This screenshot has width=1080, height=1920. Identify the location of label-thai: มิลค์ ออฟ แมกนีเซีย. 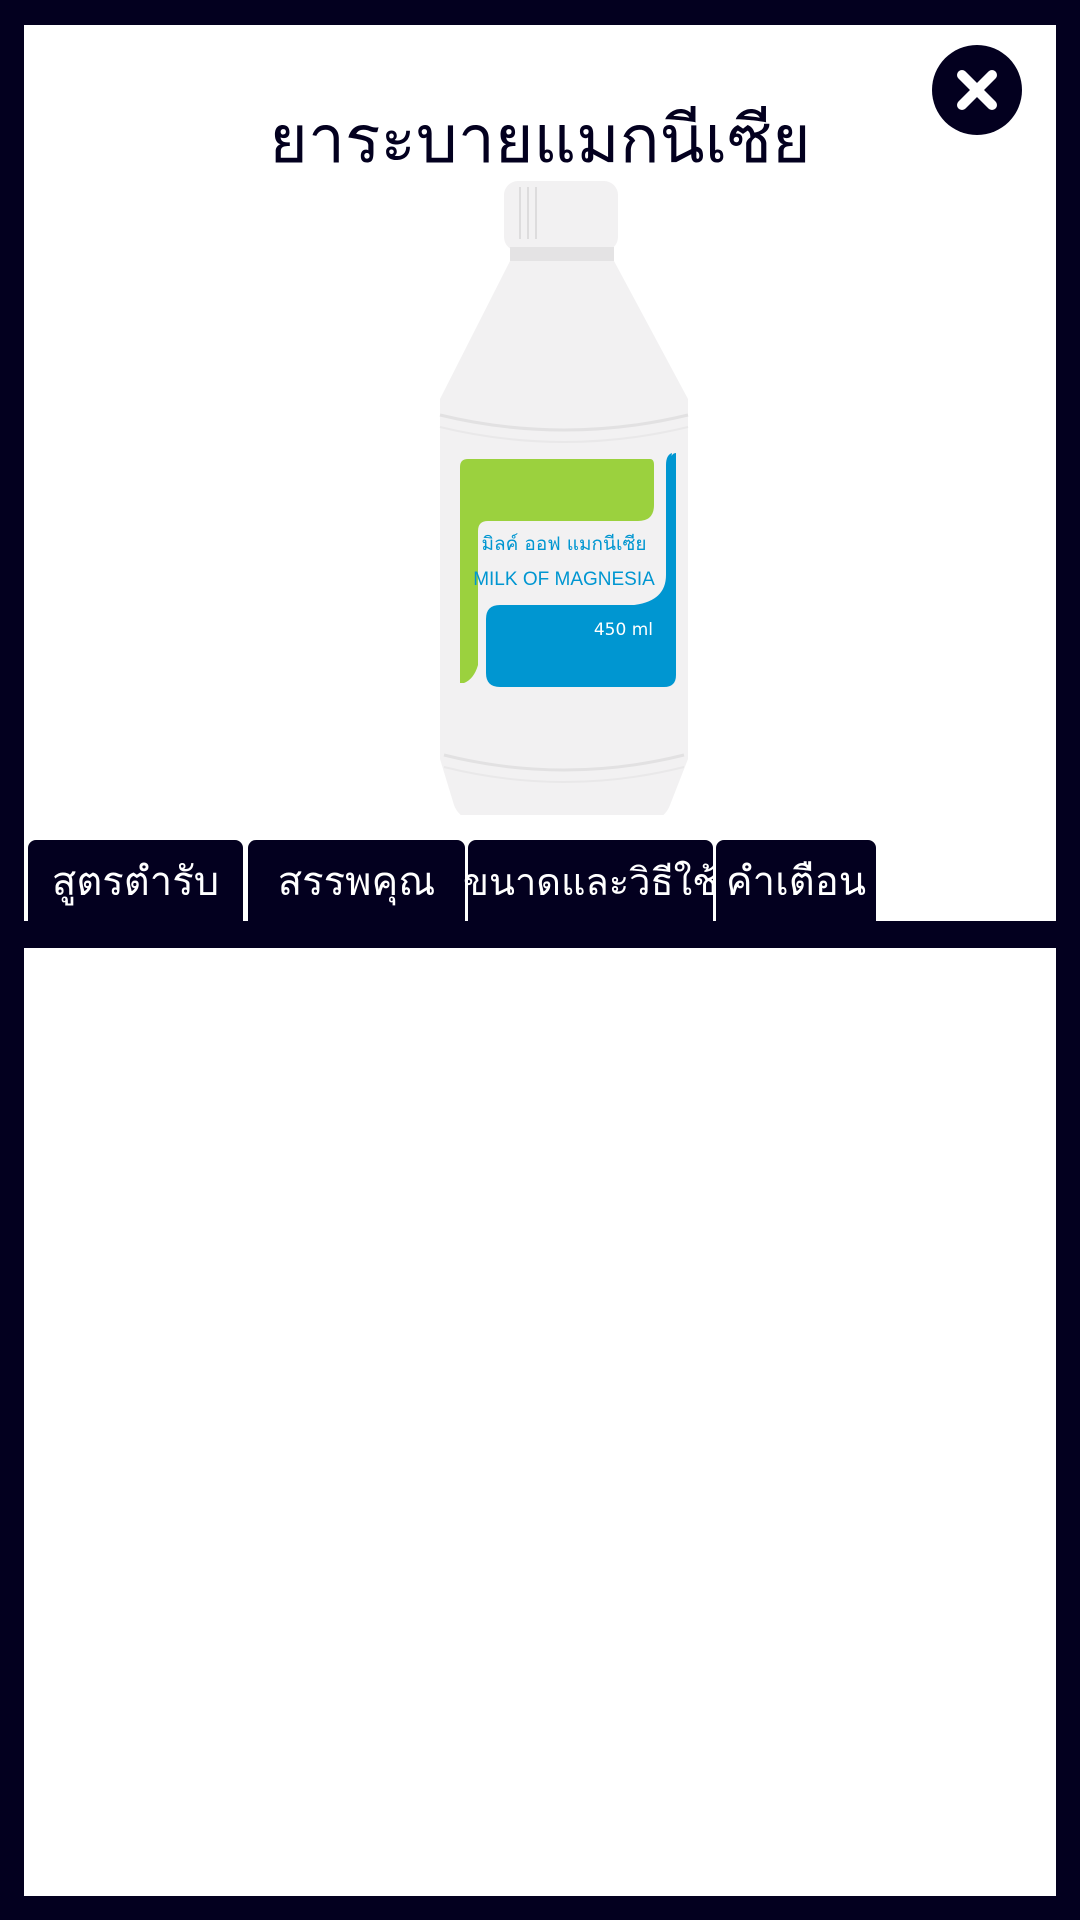
(563, 544).